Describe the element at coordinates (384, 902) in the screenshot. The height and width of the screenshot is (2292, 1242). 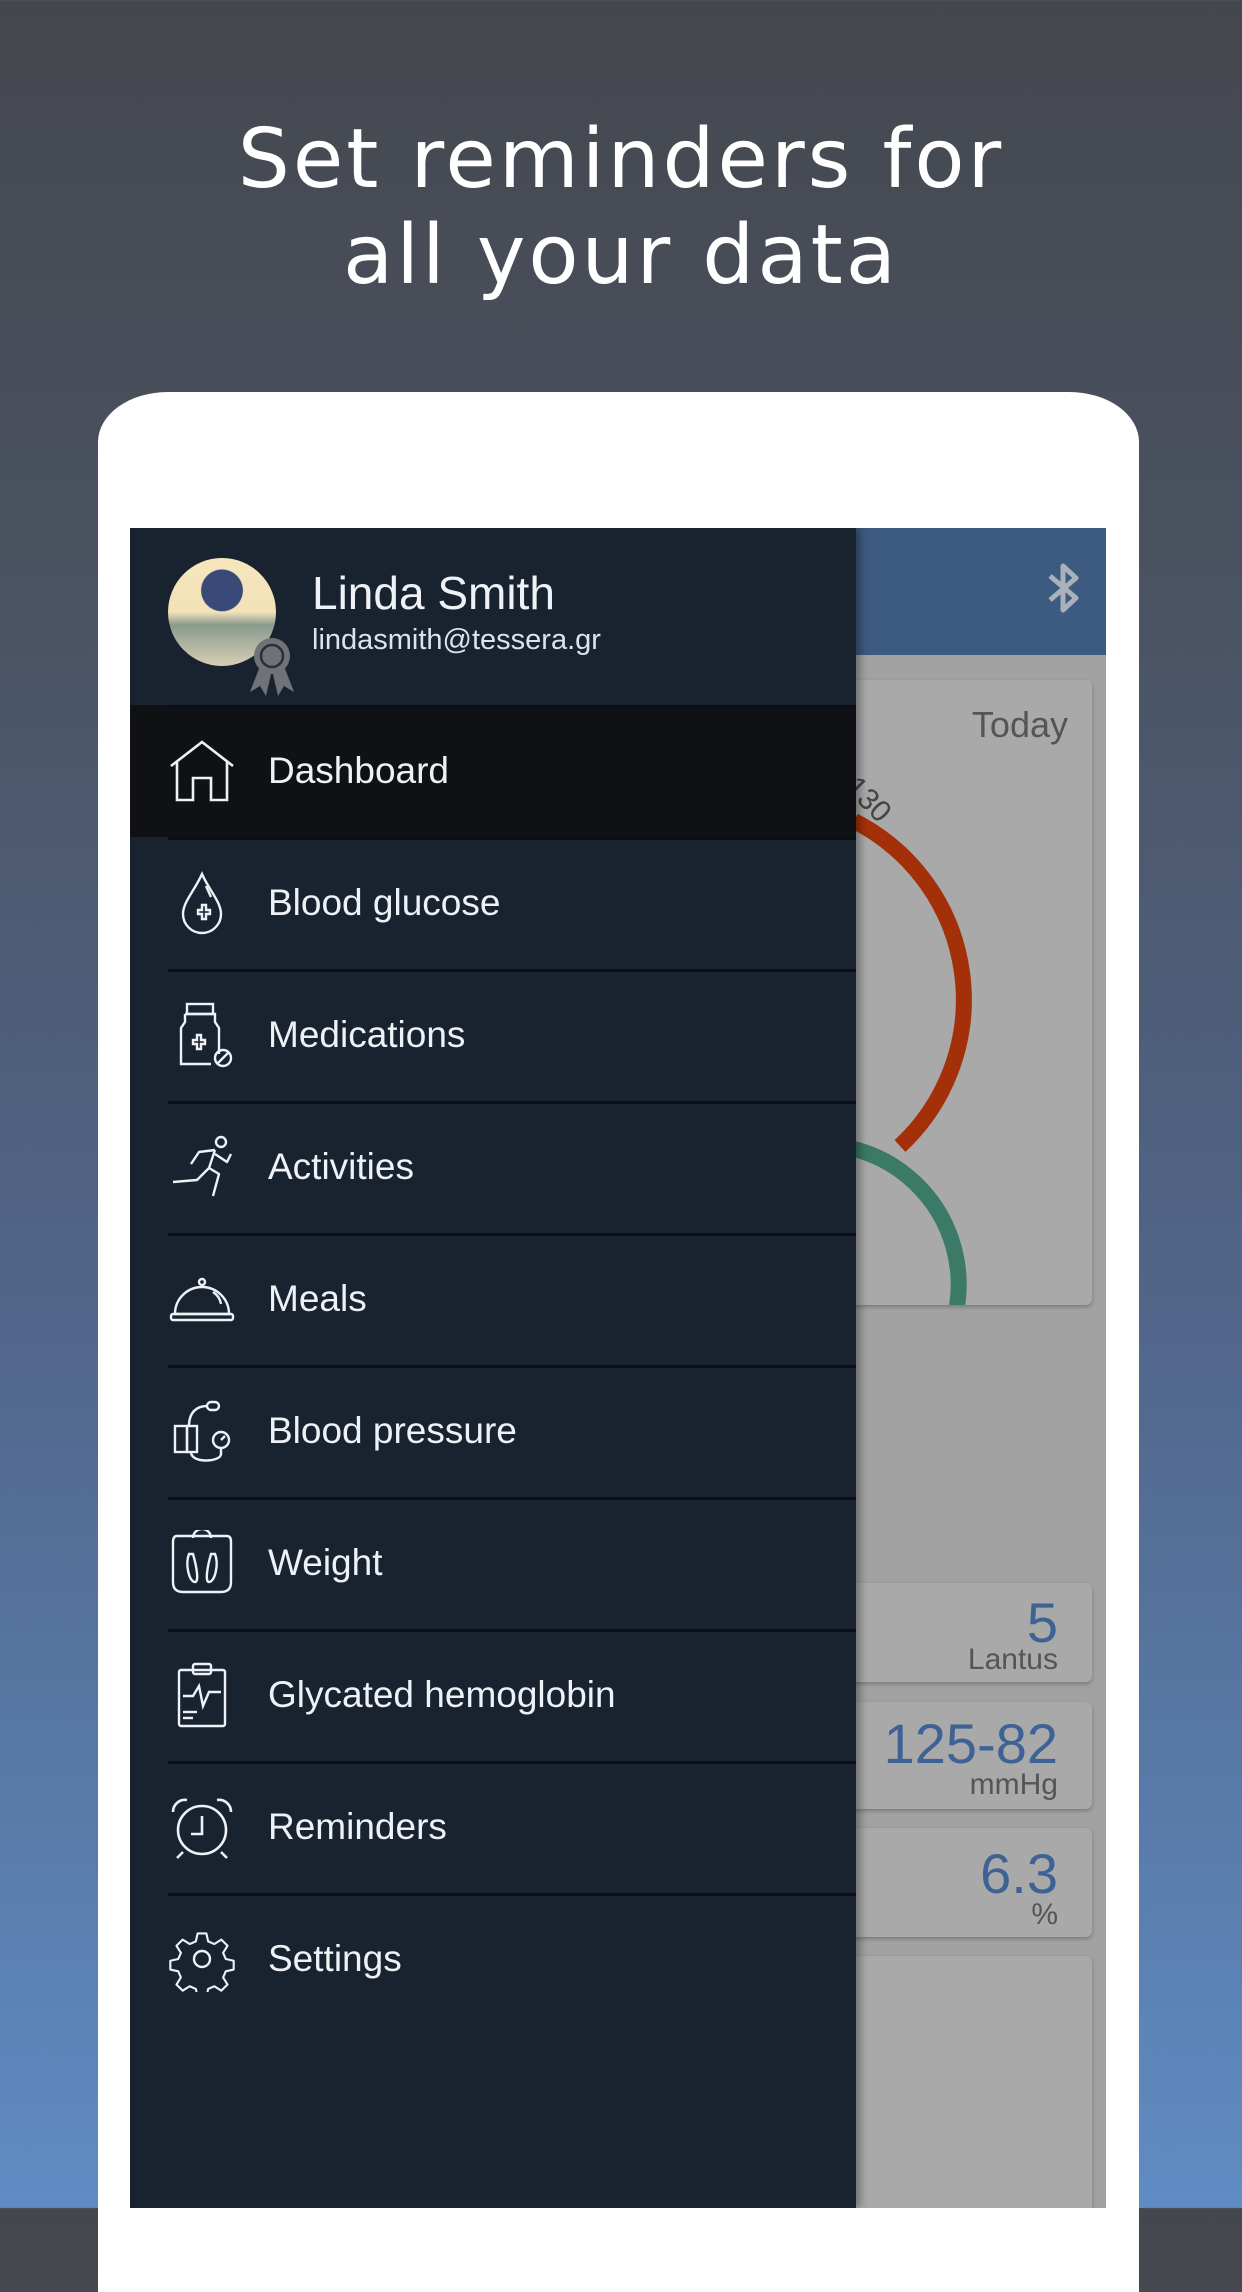
I see `menu-item-label: Blood glucose` at that location.